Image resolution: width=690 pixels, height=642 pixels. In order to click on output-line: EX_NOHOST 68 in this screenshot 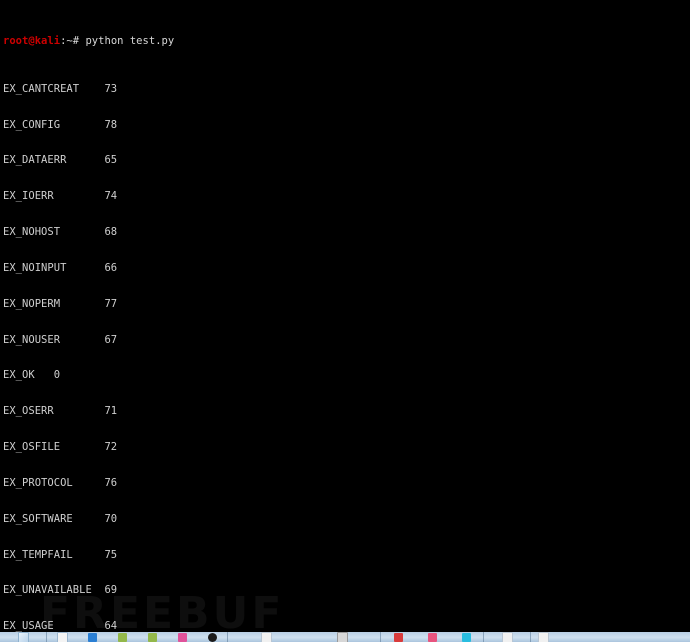, I will do `click(60, 232)`.